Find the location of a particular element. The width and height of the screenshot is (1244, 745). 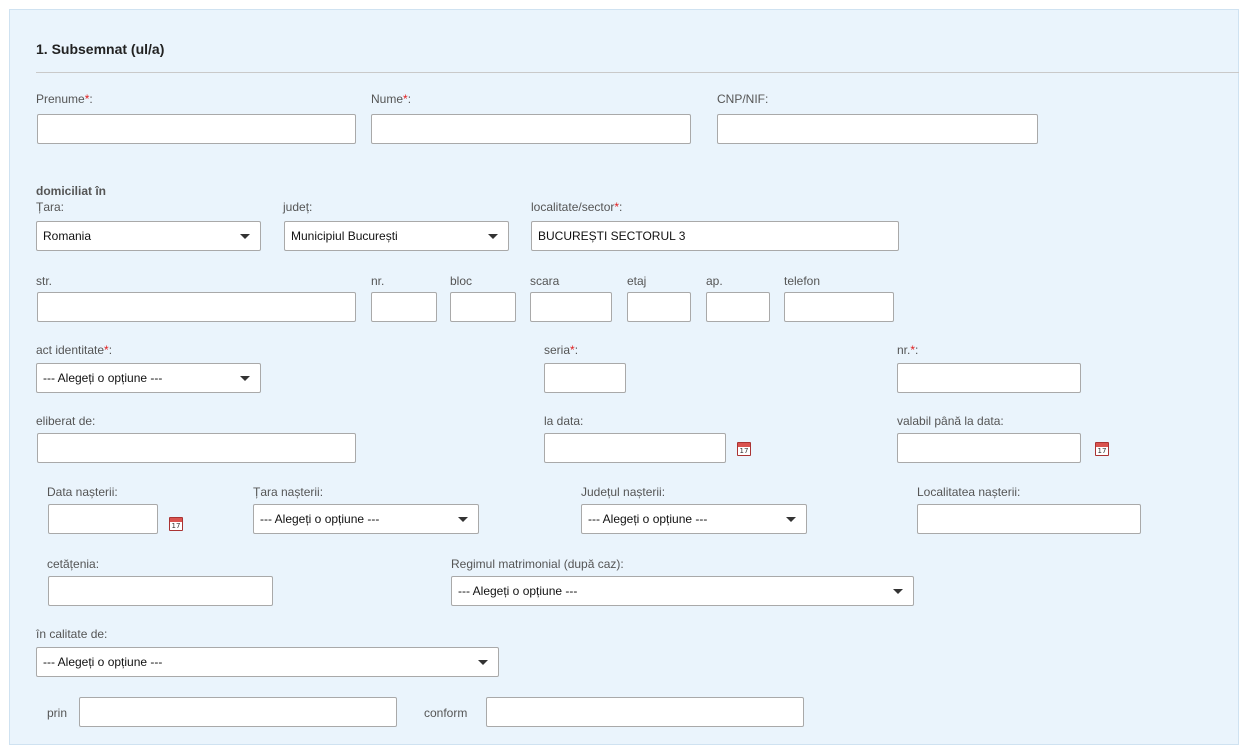

tara-label: Țara: is located at coordinates (50, 207).